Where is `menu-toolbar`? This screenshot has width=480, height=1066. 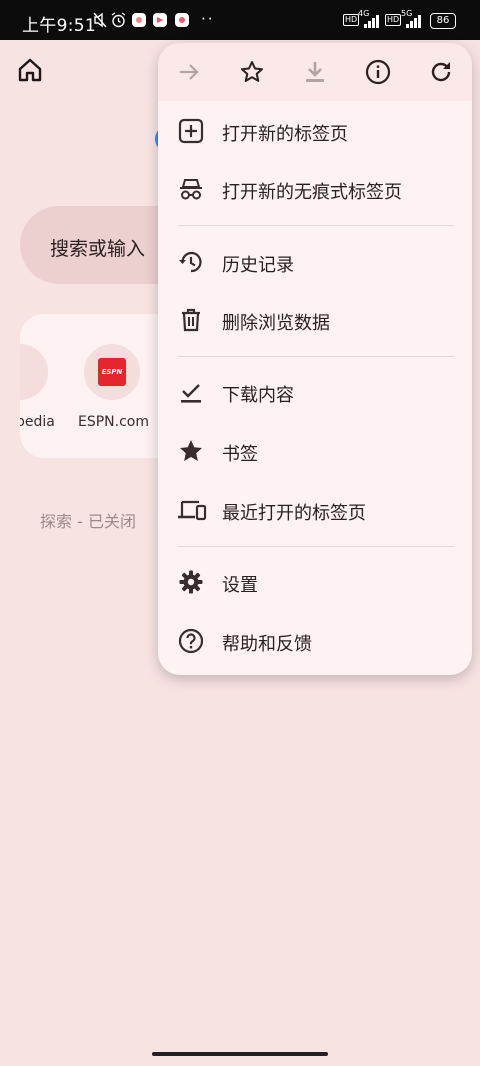 menu-toolbar is located at coordinates (315, 72).